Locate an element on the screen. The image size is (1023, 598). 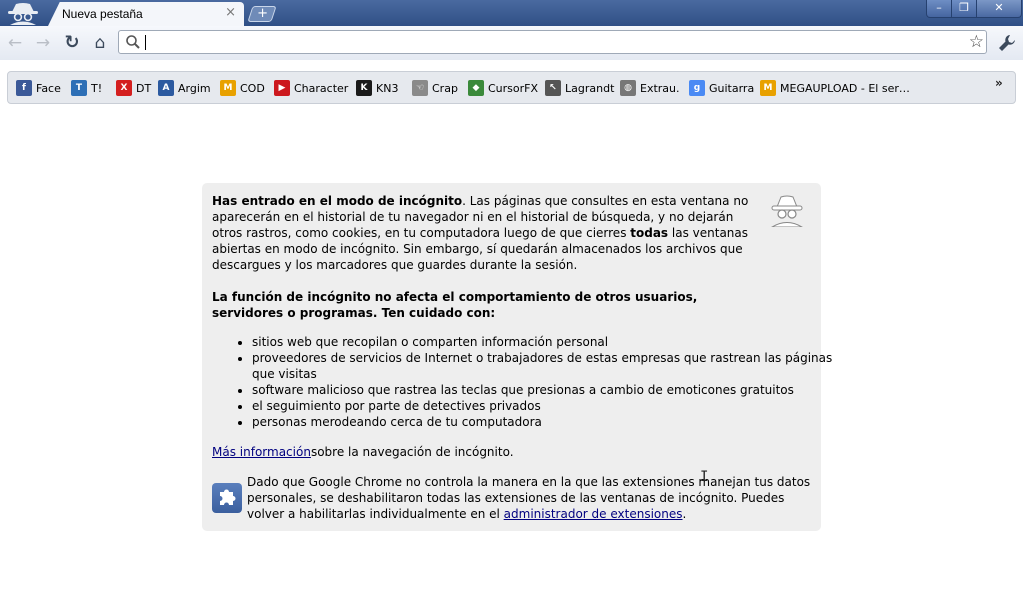
minimize-button: – is located at coordinates (939, 9).